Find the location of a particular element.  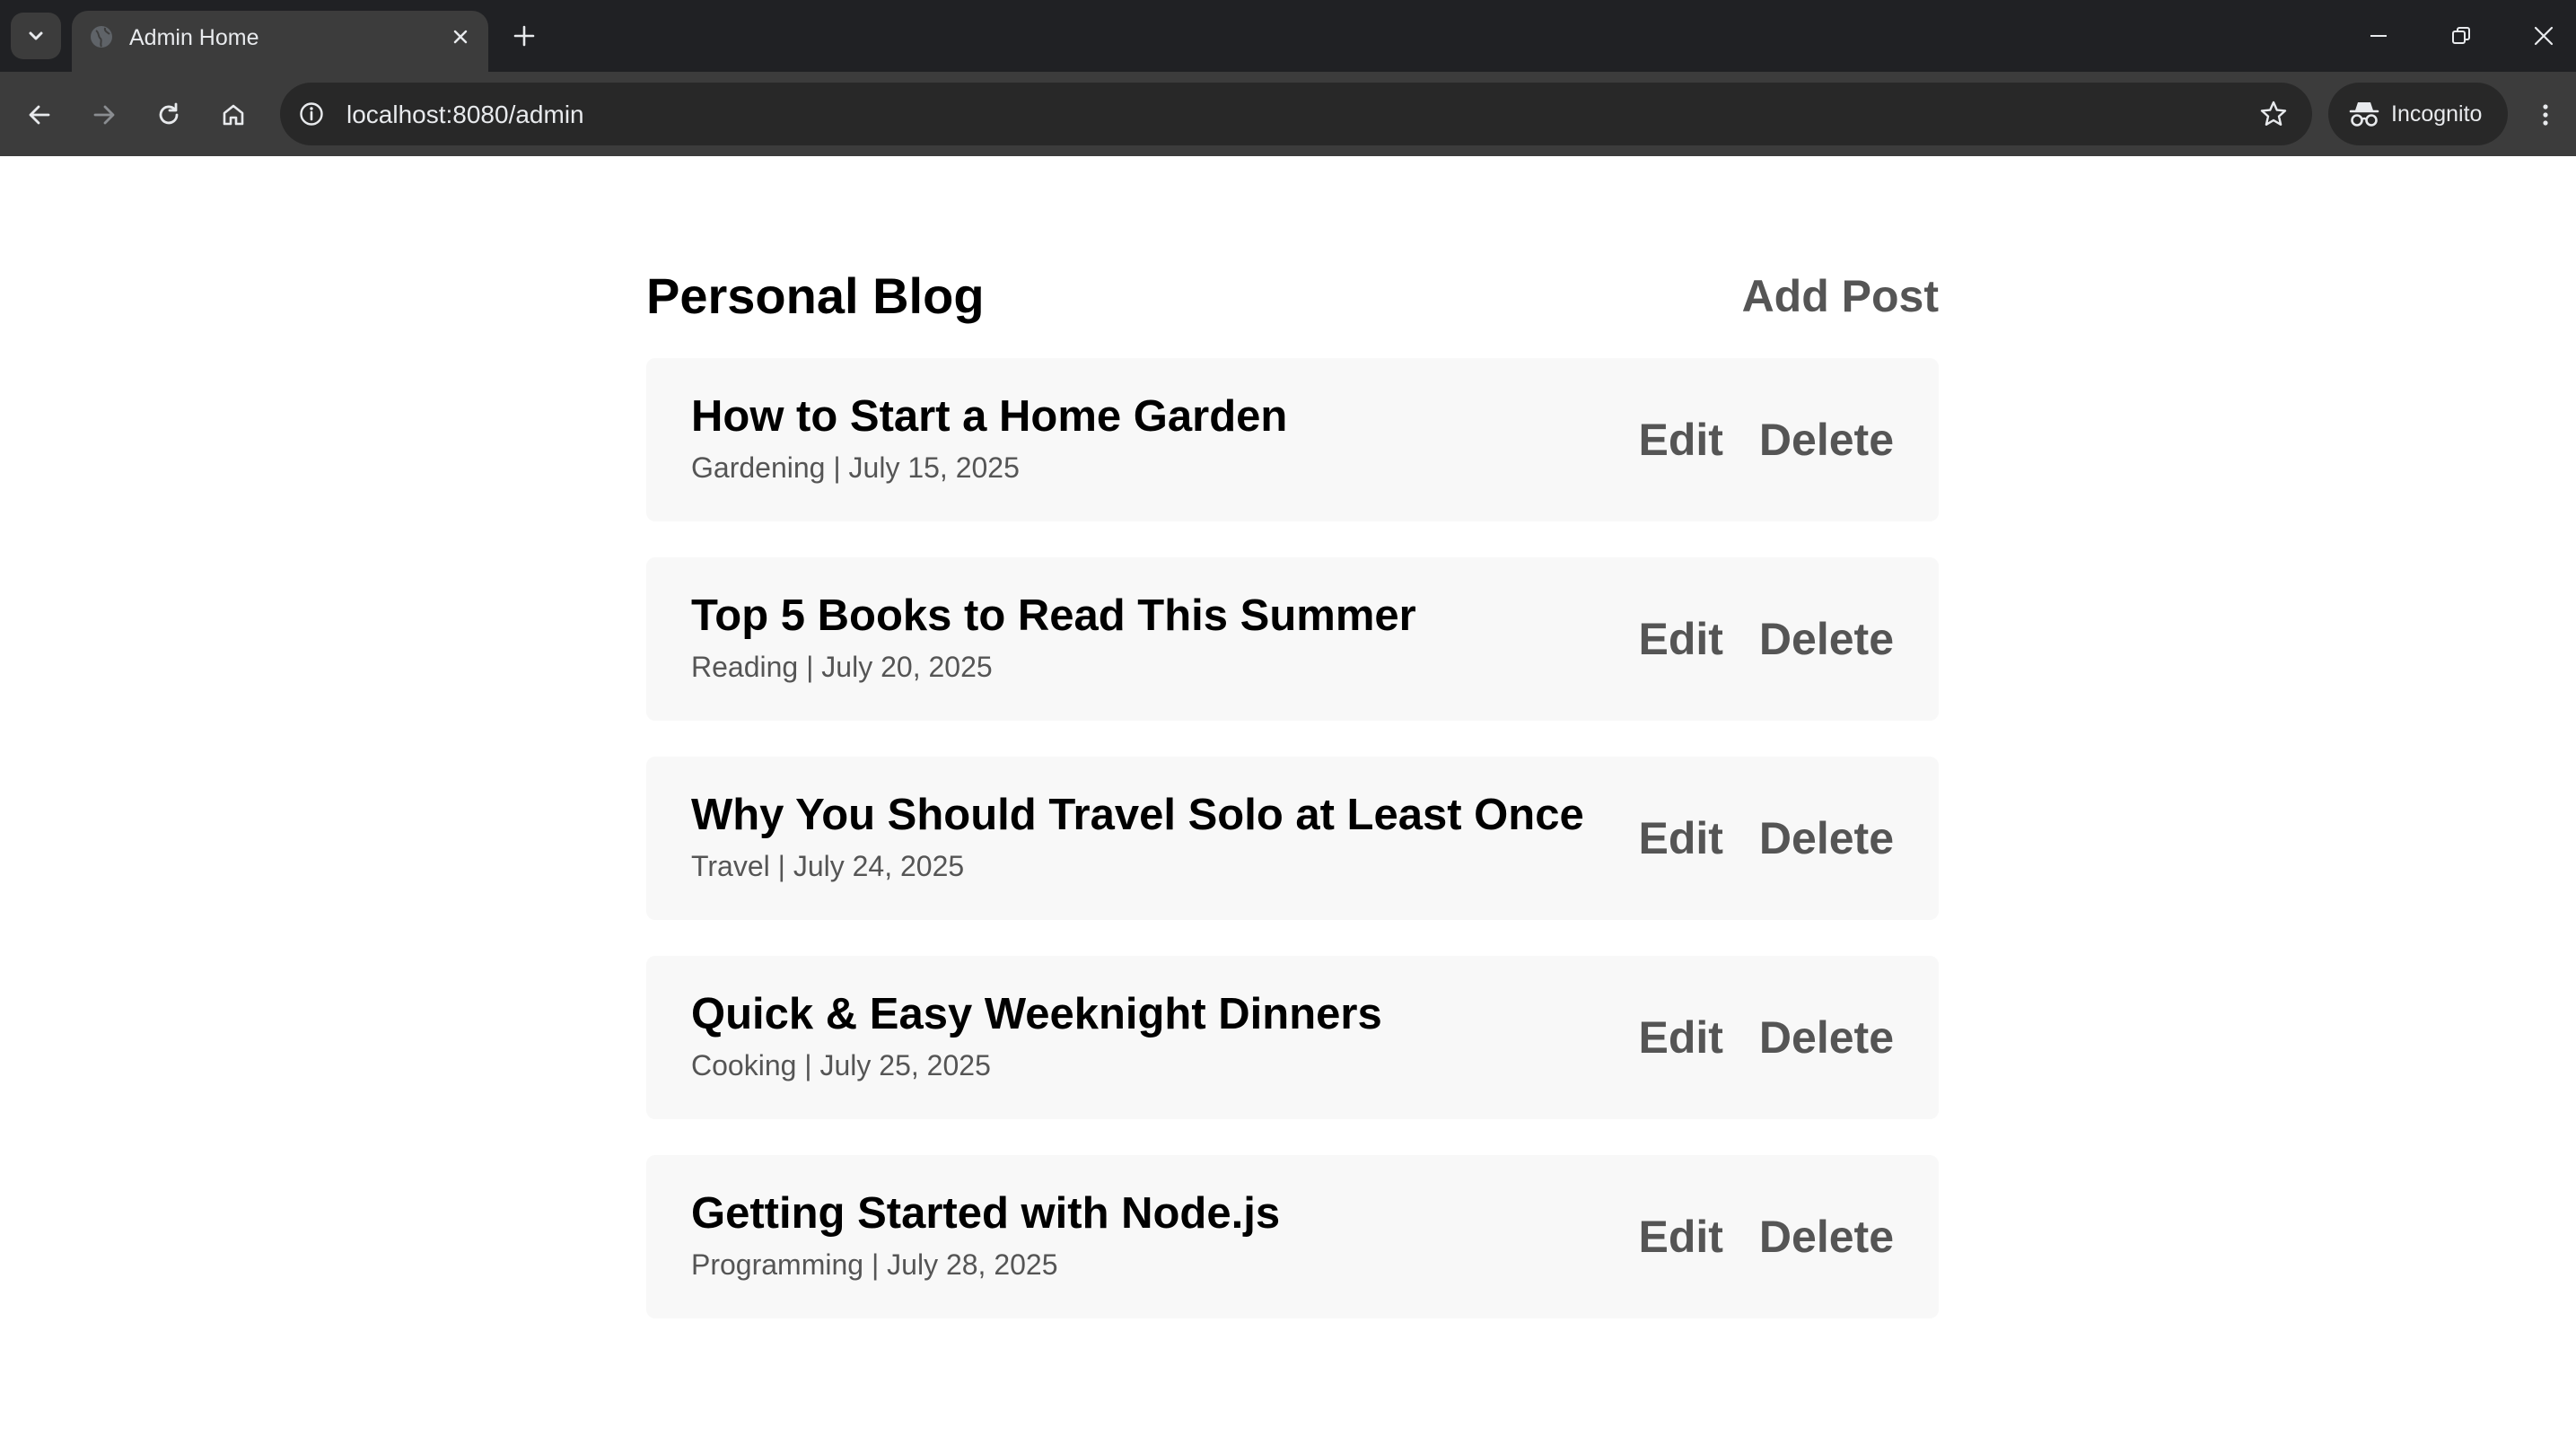

post-title: How to Start a Home Garden is located at coordinates (989, 416).